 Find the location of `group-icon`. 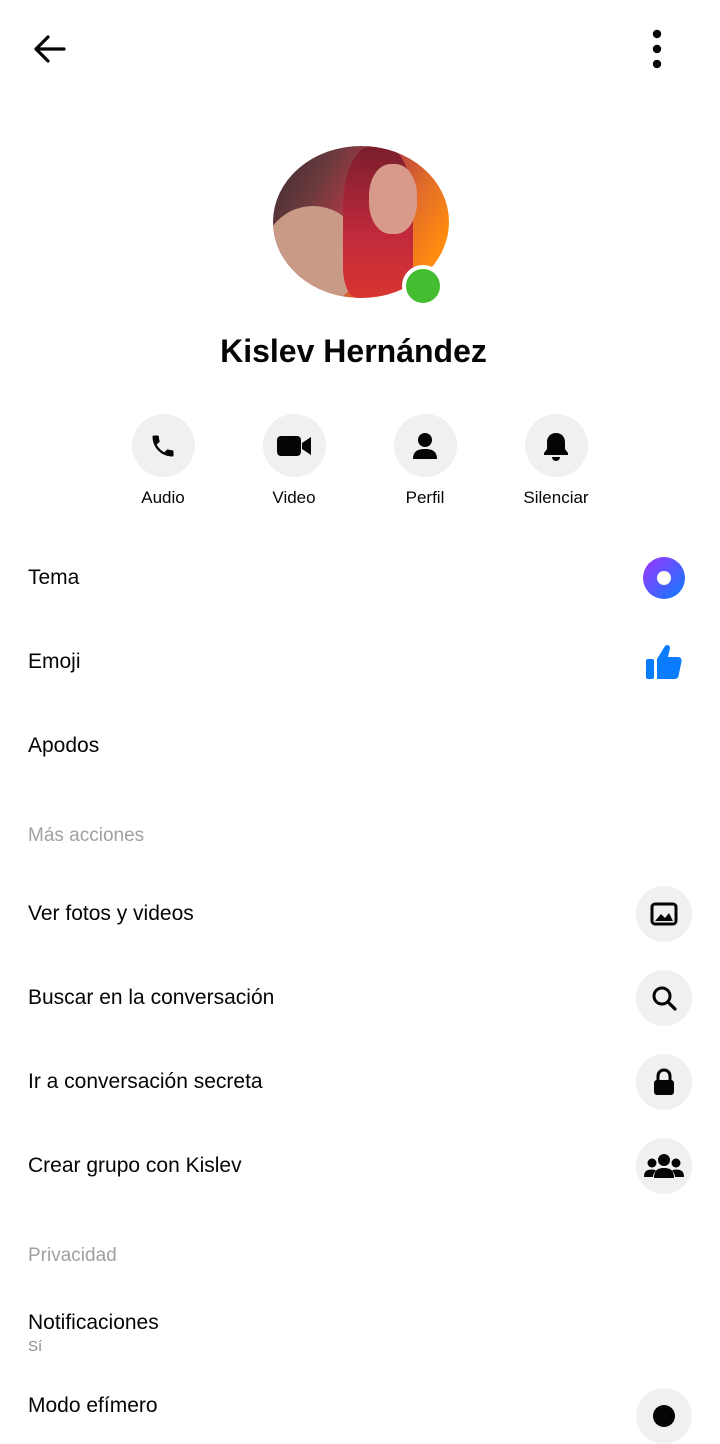

group-icon is located at coordinates (664, 1166).